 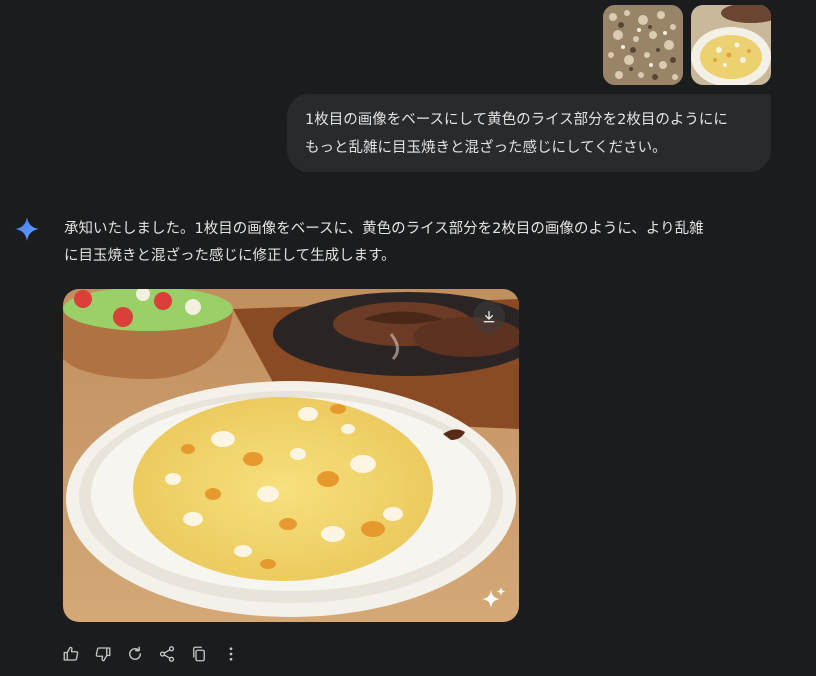 I want to click on regenerate-button, so click(x=135, y=654).